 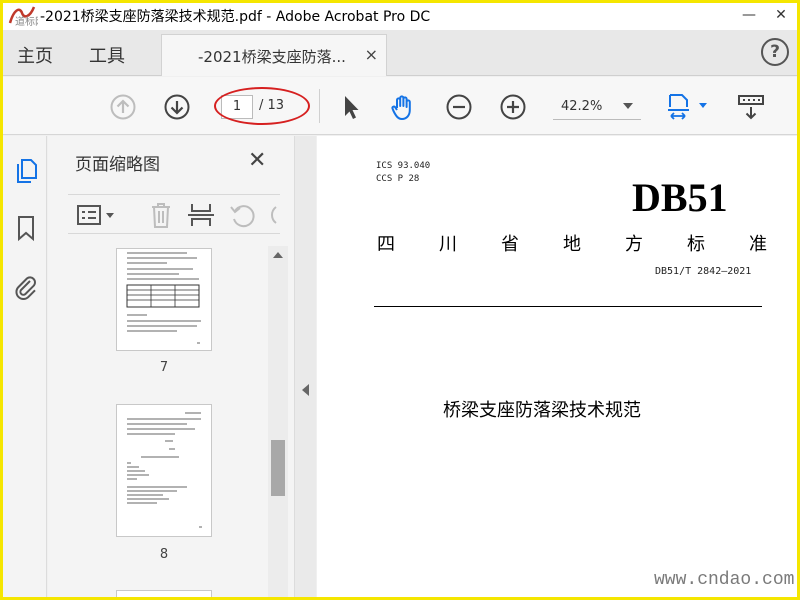 I want to click on zoom-out-icon, so click(x=459, y=107).